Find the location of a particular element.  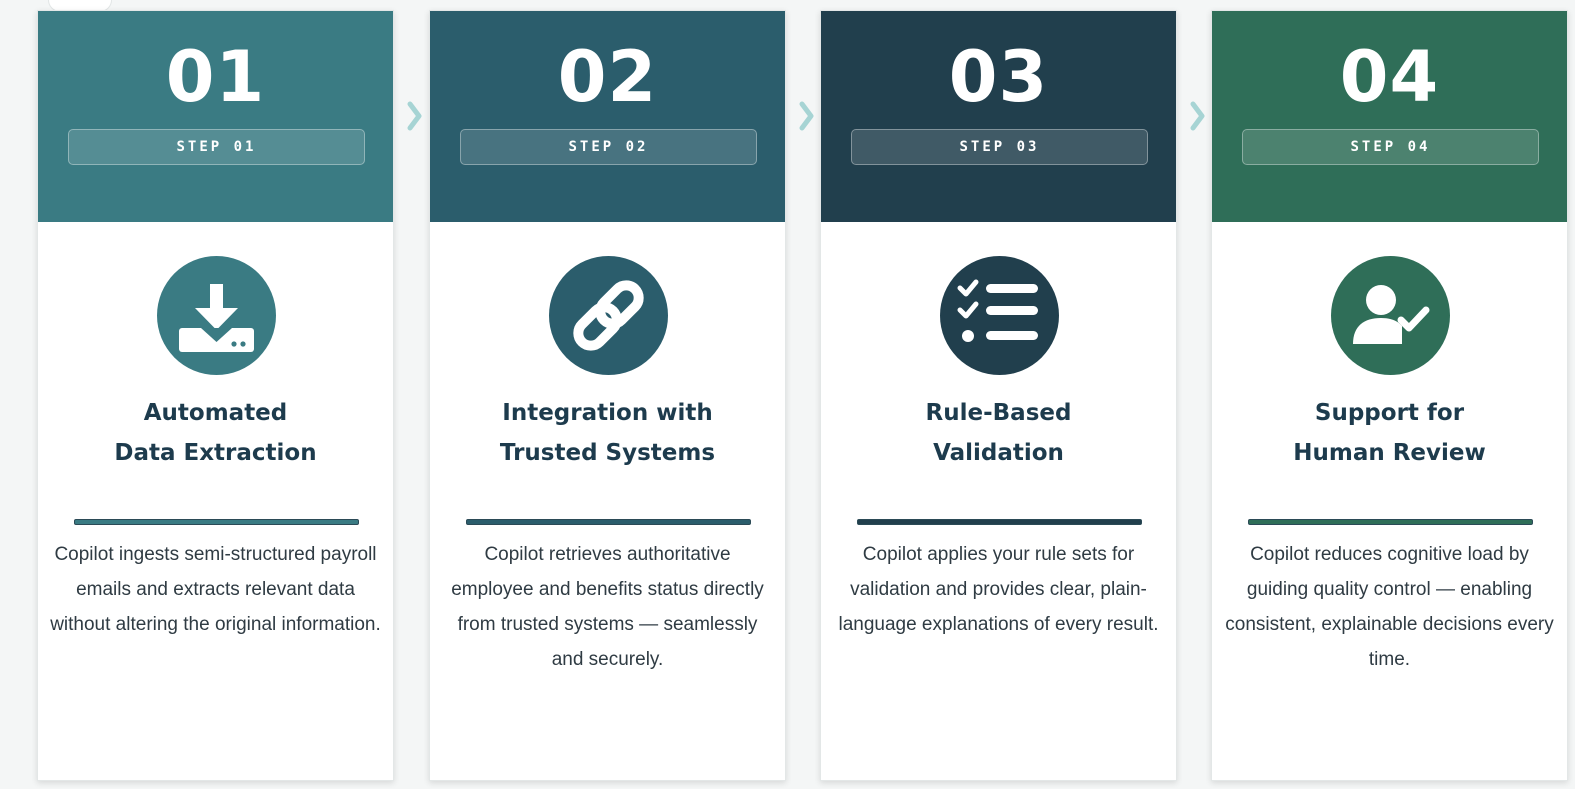

step-number: 04 is located at coordinates (1389, 77).